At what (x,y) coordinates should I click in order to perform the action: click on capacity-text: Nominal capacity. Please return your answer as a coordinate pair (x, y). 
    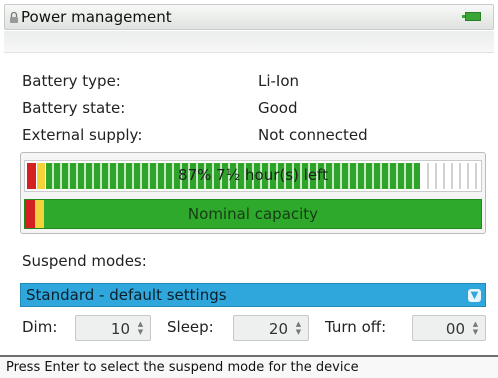
    Looking at the image, I should click on (253, 214).